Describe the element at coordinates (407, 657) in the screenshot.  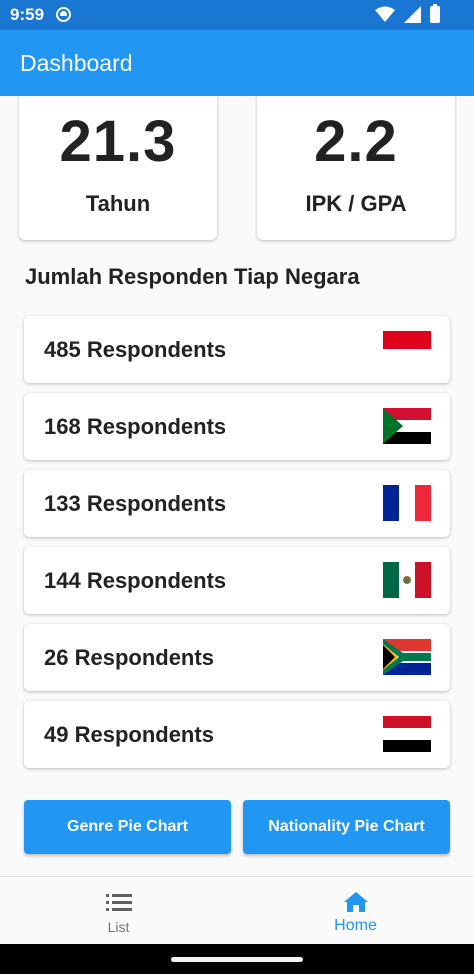
I see `south-africa-flag-icon` at that location.